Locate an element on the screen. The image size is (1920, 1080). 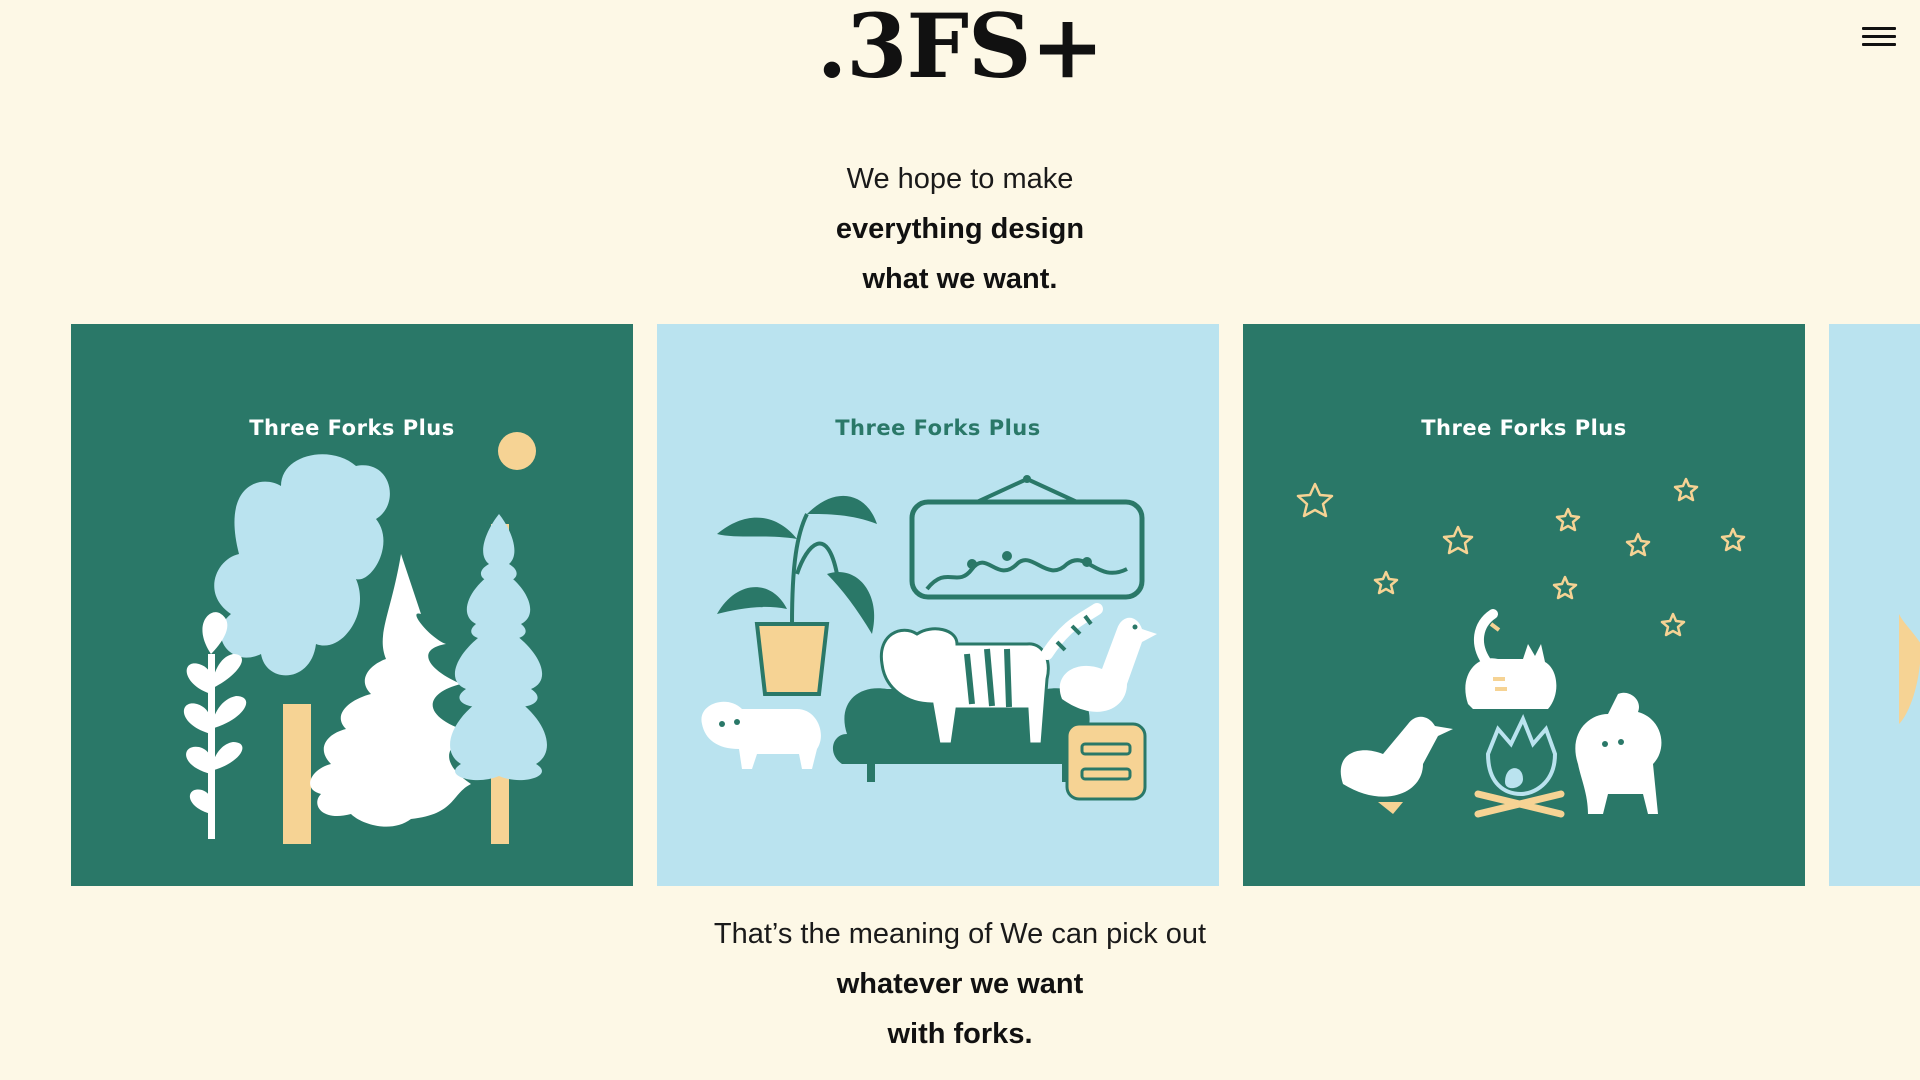
outro-line-2: whatever we want is located at coordinates (960, 984).